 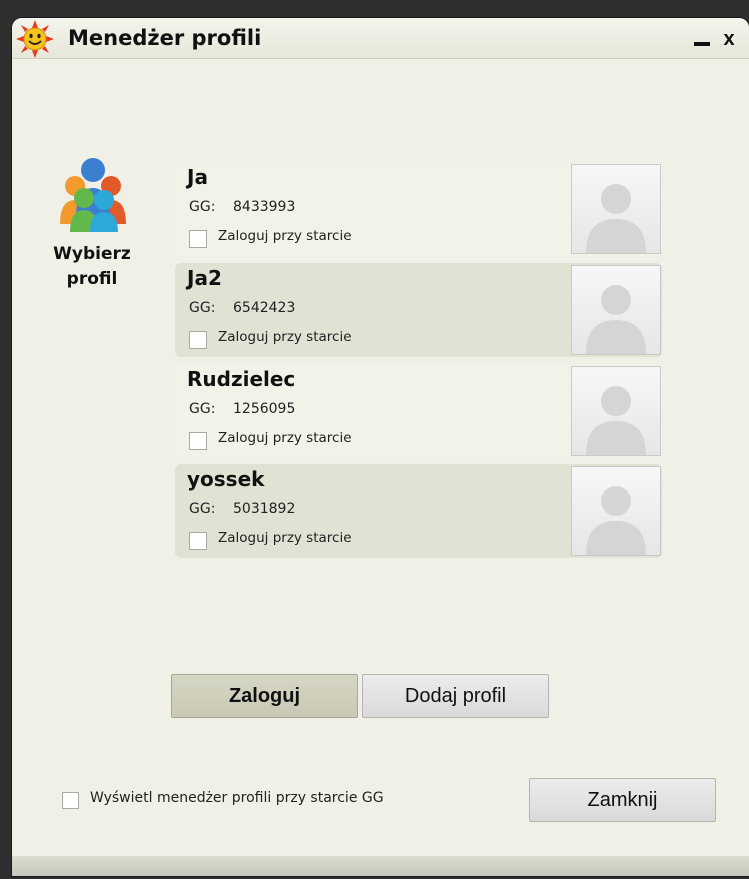 I want to click on title-bar: Menedżer profili x, so click(x=380, y=38).